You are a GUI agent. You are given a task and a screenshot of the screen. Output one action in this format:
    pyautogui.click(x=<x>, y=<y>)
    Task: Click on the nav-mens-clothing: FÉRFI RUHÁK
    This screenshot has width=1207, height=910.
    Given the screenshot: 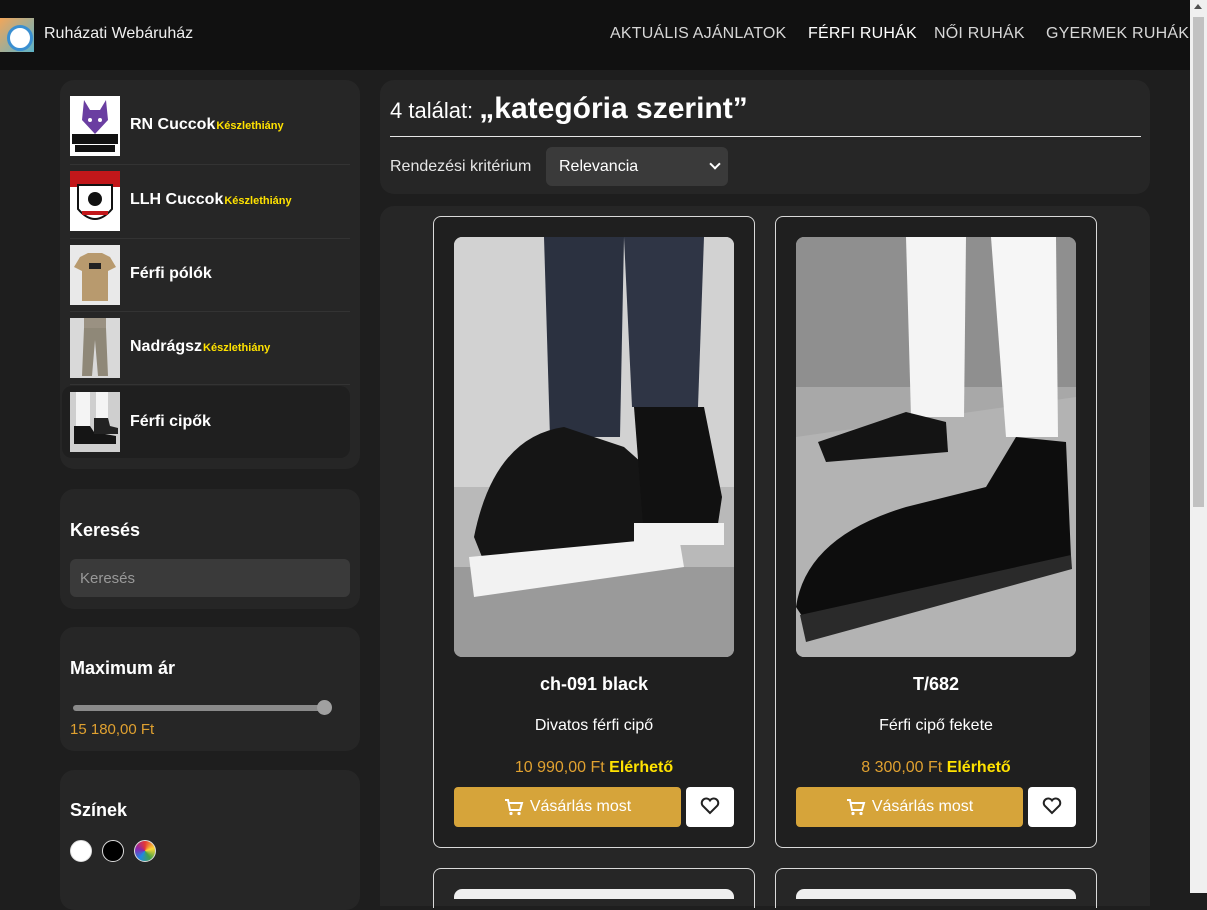 What is the action you would take?
    pyautogui.click(x=862, y=34)
    